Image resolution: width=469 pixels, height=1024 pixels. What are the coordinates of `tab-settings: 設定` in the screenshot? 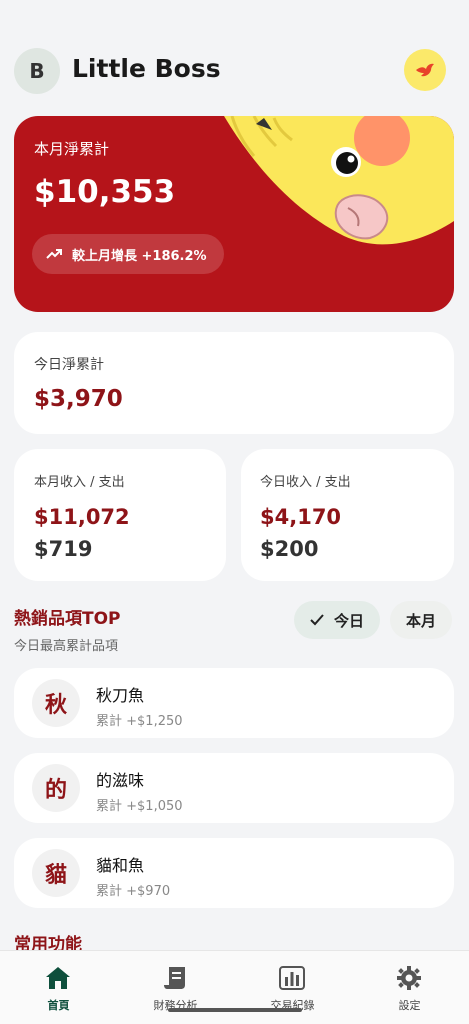 It's located at (409, 987).